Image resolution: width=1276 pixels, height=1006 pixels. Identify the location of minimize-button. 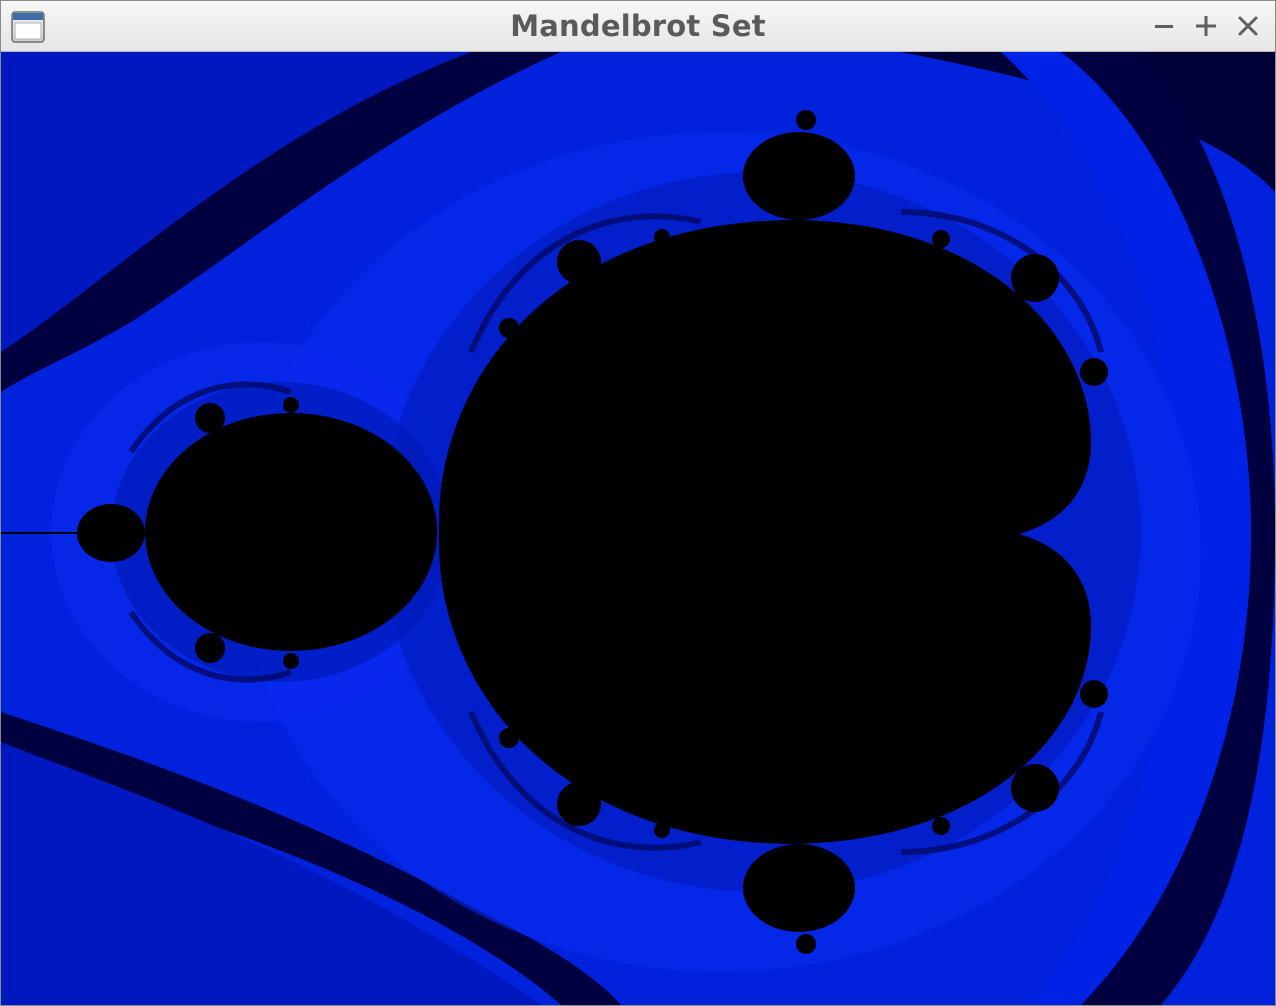
(1164, 26).